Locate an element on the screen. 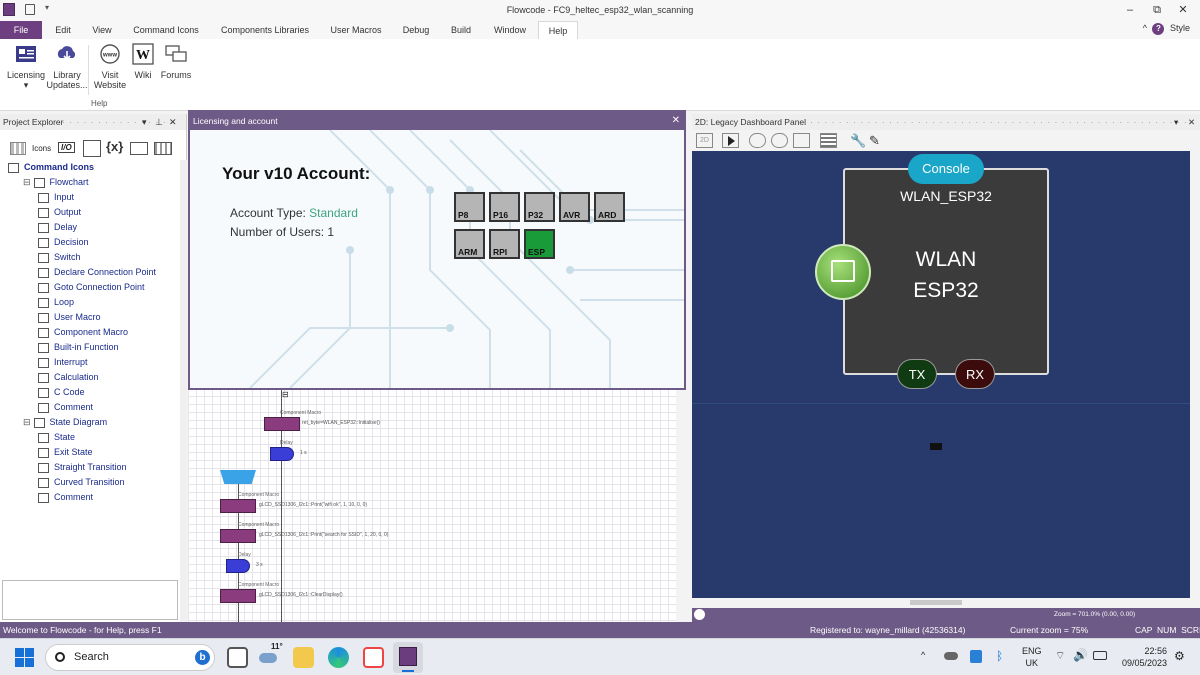 This screenshot has height=675, width=1200. icons-tab: Icons is located at coordinates (41, 148).